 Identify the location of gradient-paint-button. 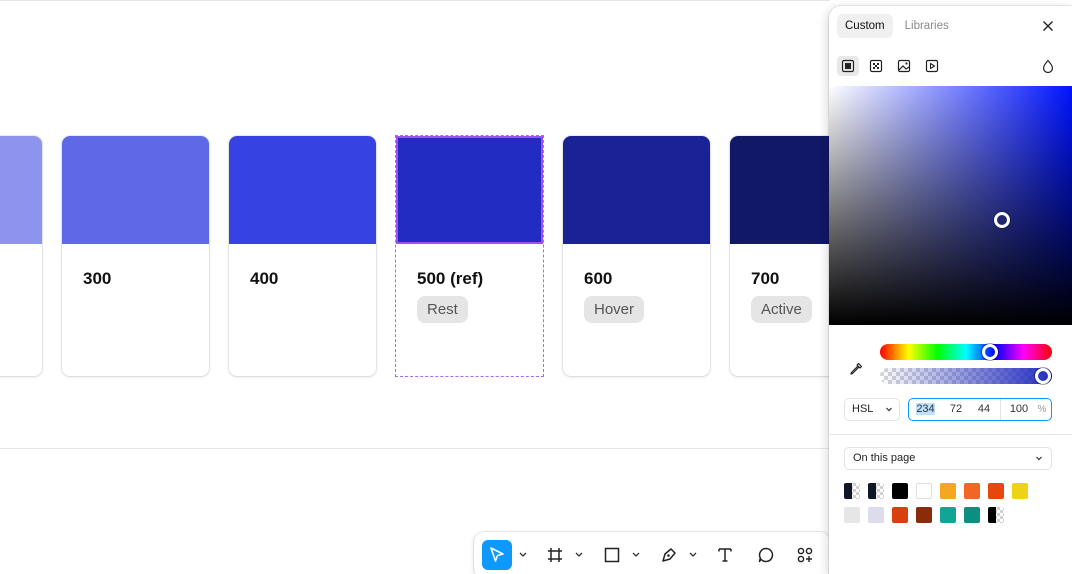
(876, 66).